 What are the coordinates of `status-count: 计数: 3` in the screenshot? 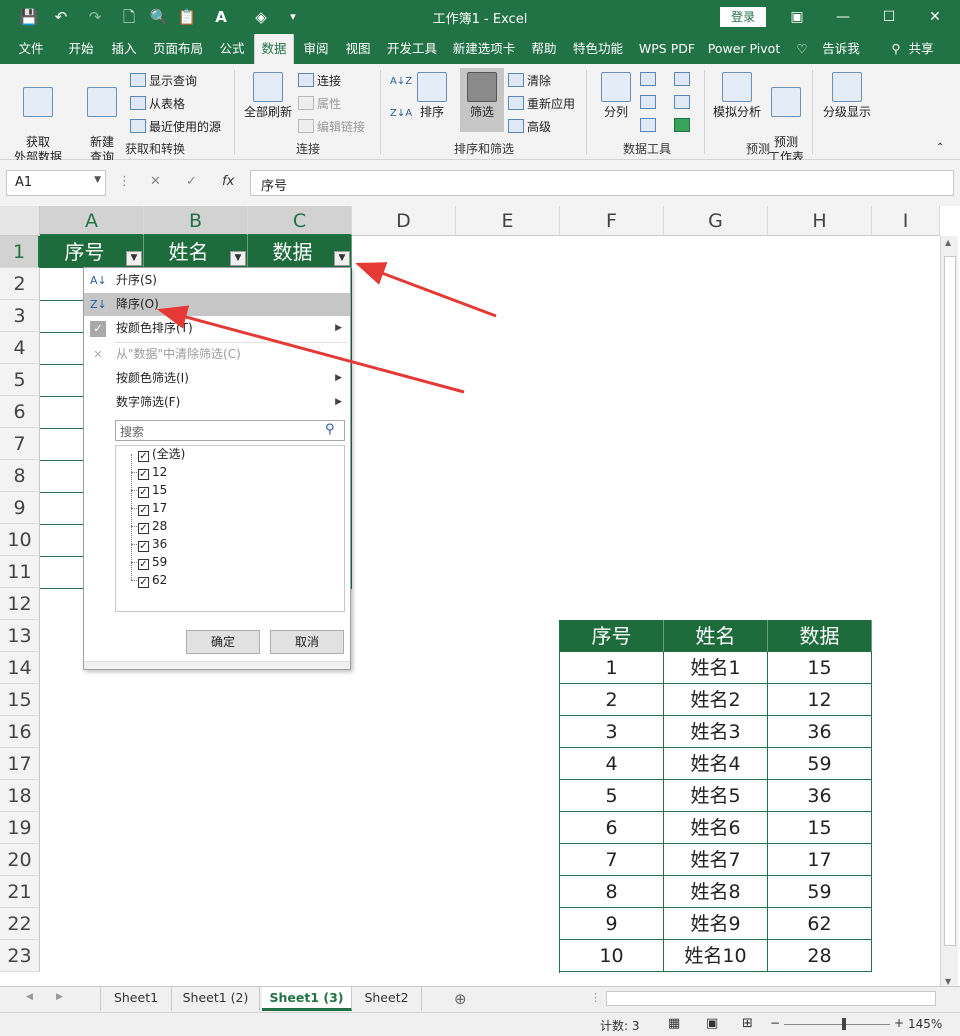 It's located at (620, 1026).